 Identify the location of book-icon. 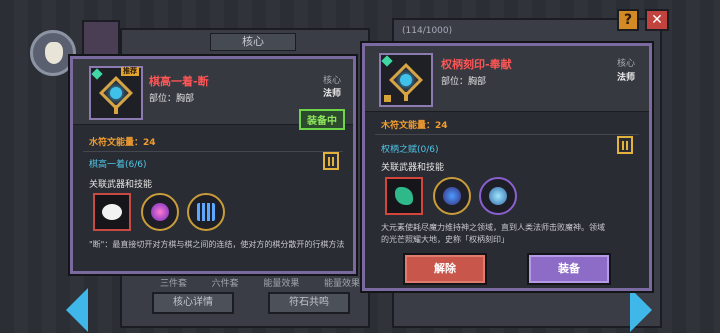
(101, 38).